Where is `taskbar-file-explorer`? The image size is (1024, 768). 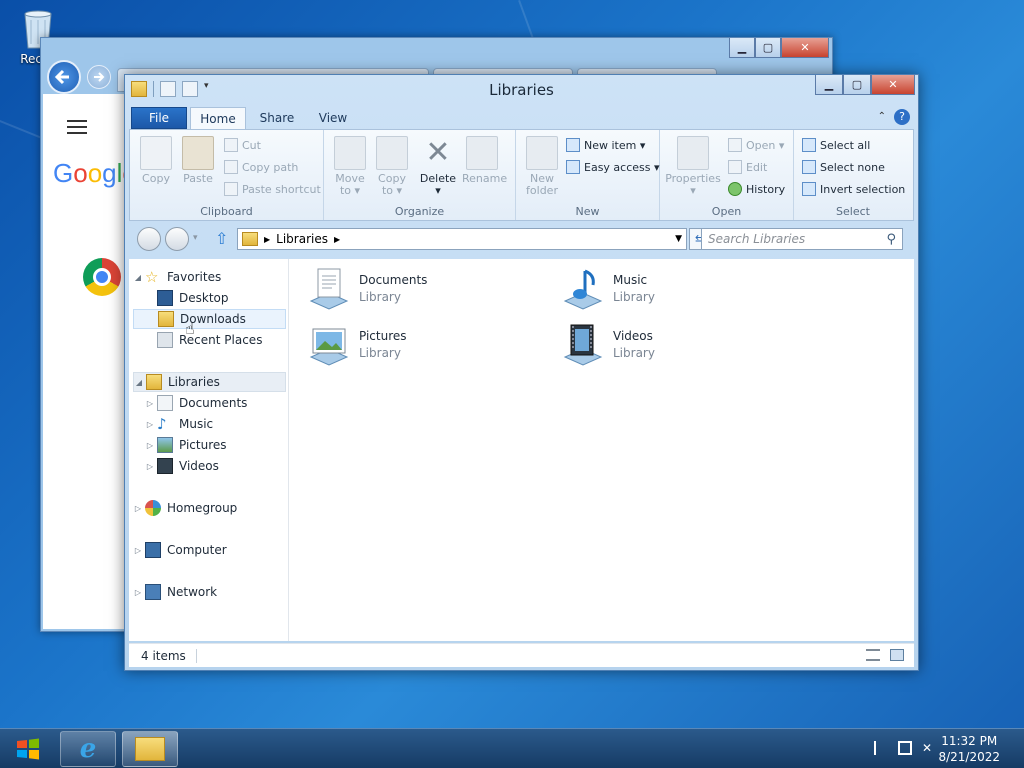 taskbar-file-explorer is located at coordinates (150, 749).